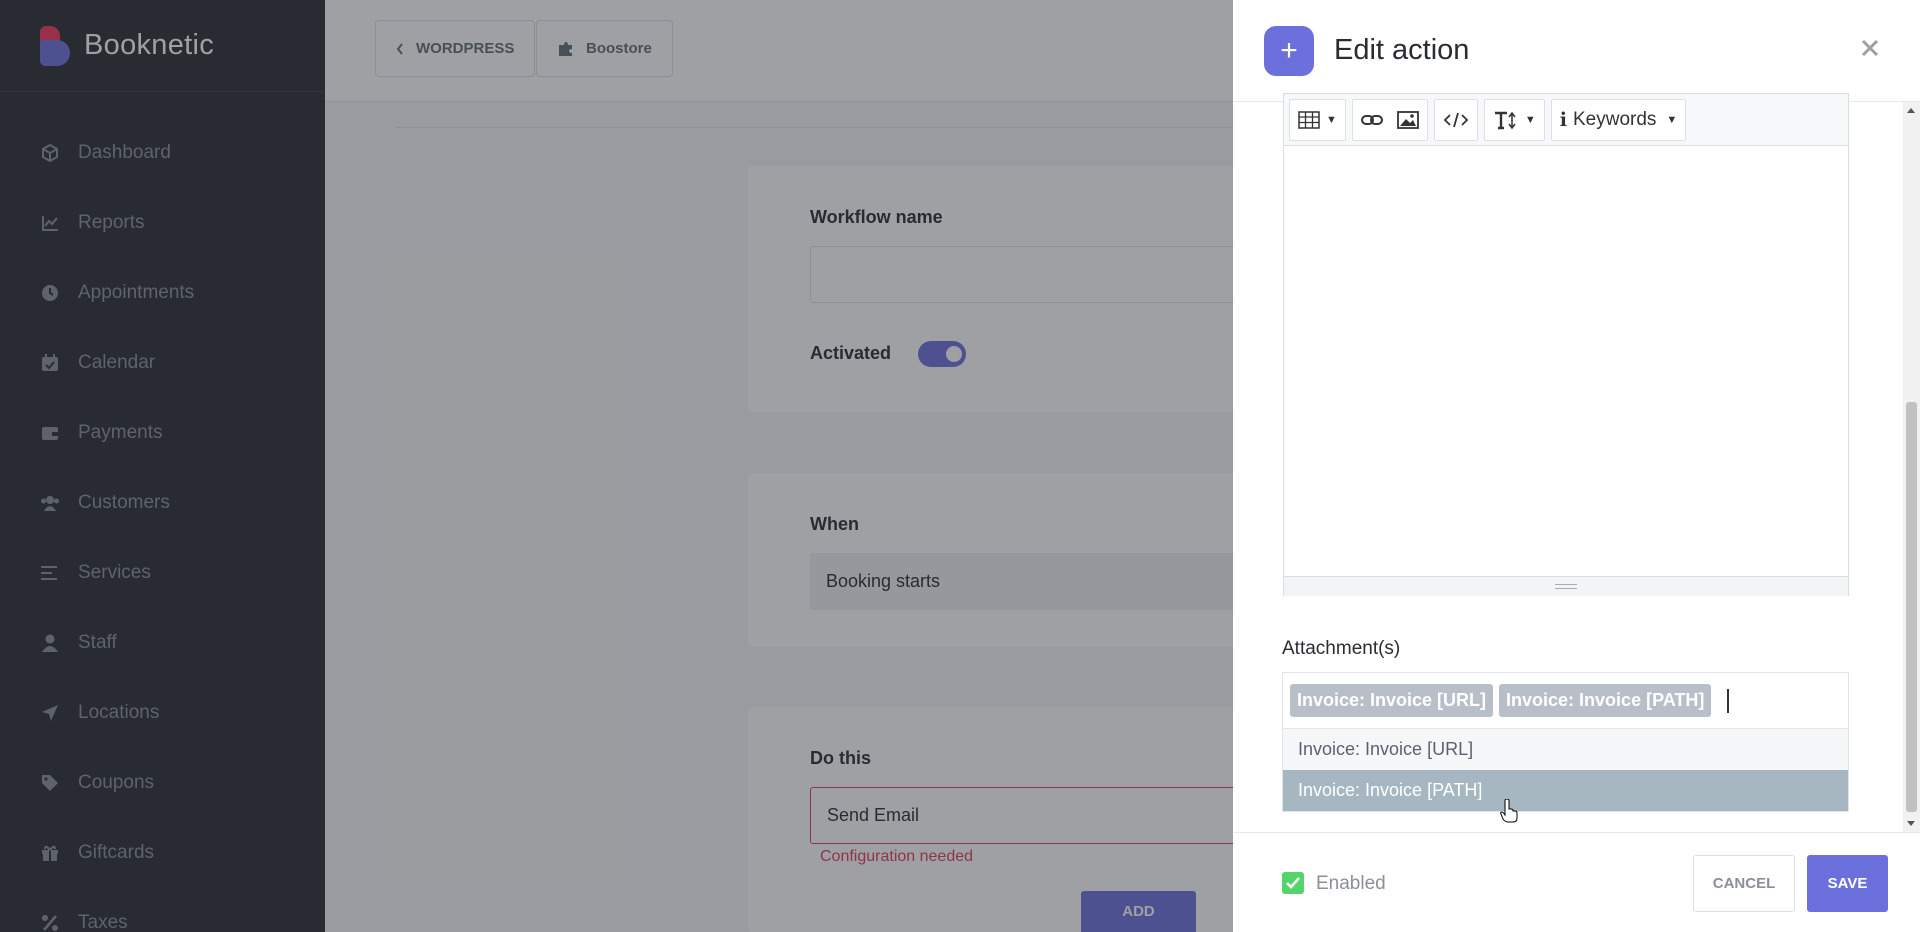 The image size is (1920, 932). I want to click on attachments-dropdown: Invoice: Invoice [URL] Invoice, so click(1565, 770).